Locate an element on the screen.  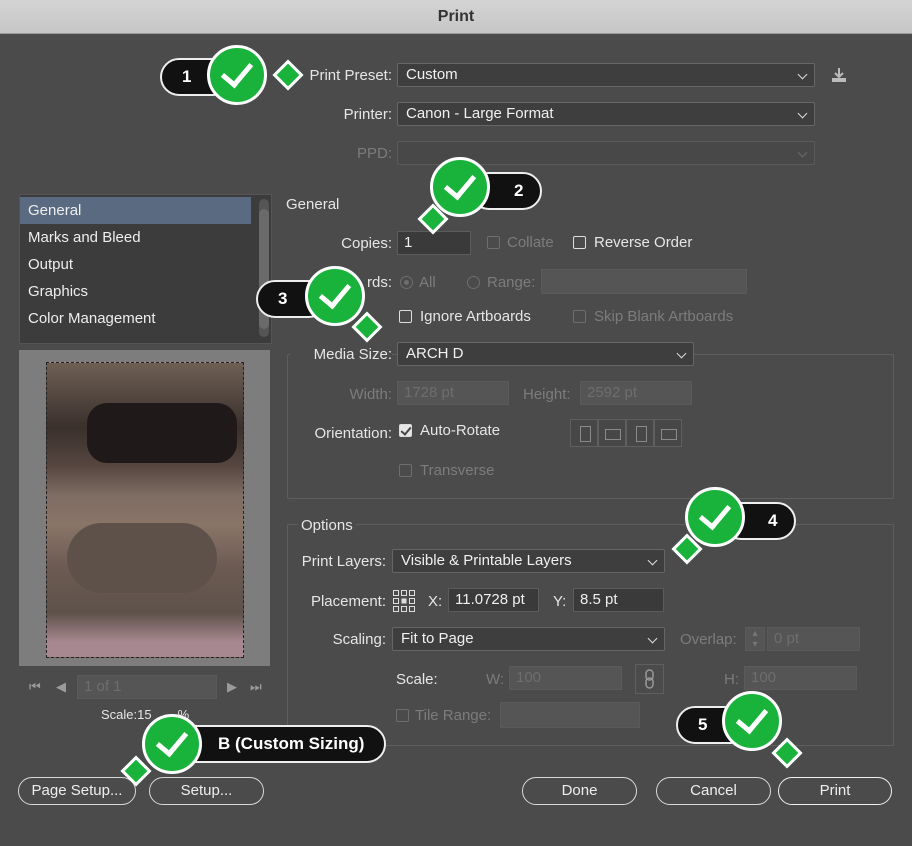
x-label: X: is located at coordinates (435, 601).